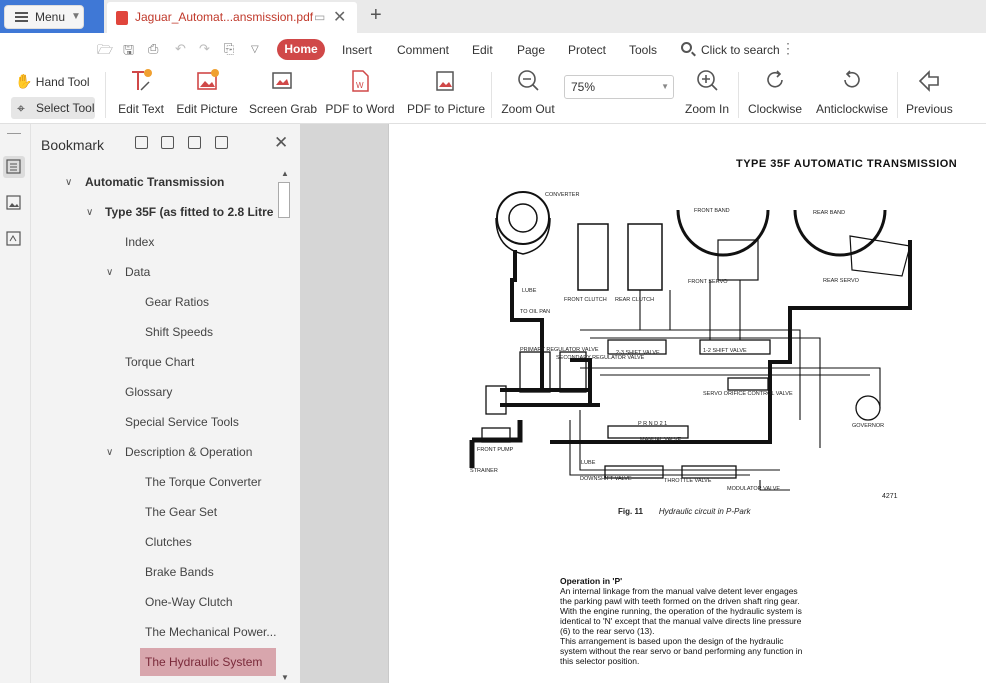 The height and width of the screenshot is (683, 986). Describe the element at coordinates (177, 302) in the screenshot. I see `bookmark-item: Gear Ratios` at that location.